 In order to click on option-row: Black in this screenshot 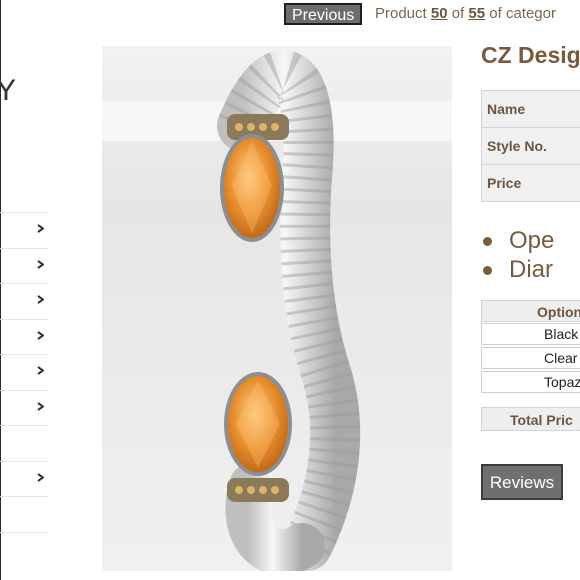, I will do `click(530, 334)`.